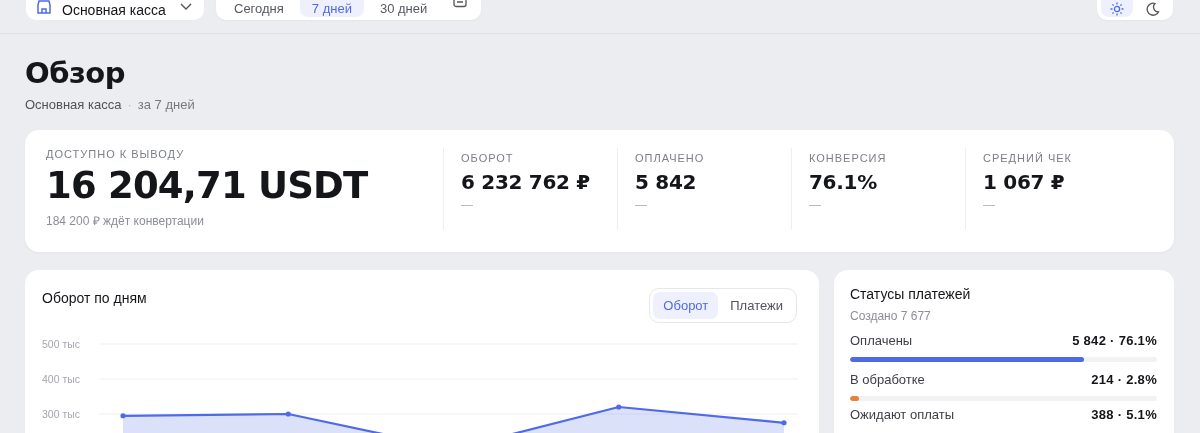 This screenshot has width=1200, height=433. I want to click on moon-icon, so click(1153, 8).